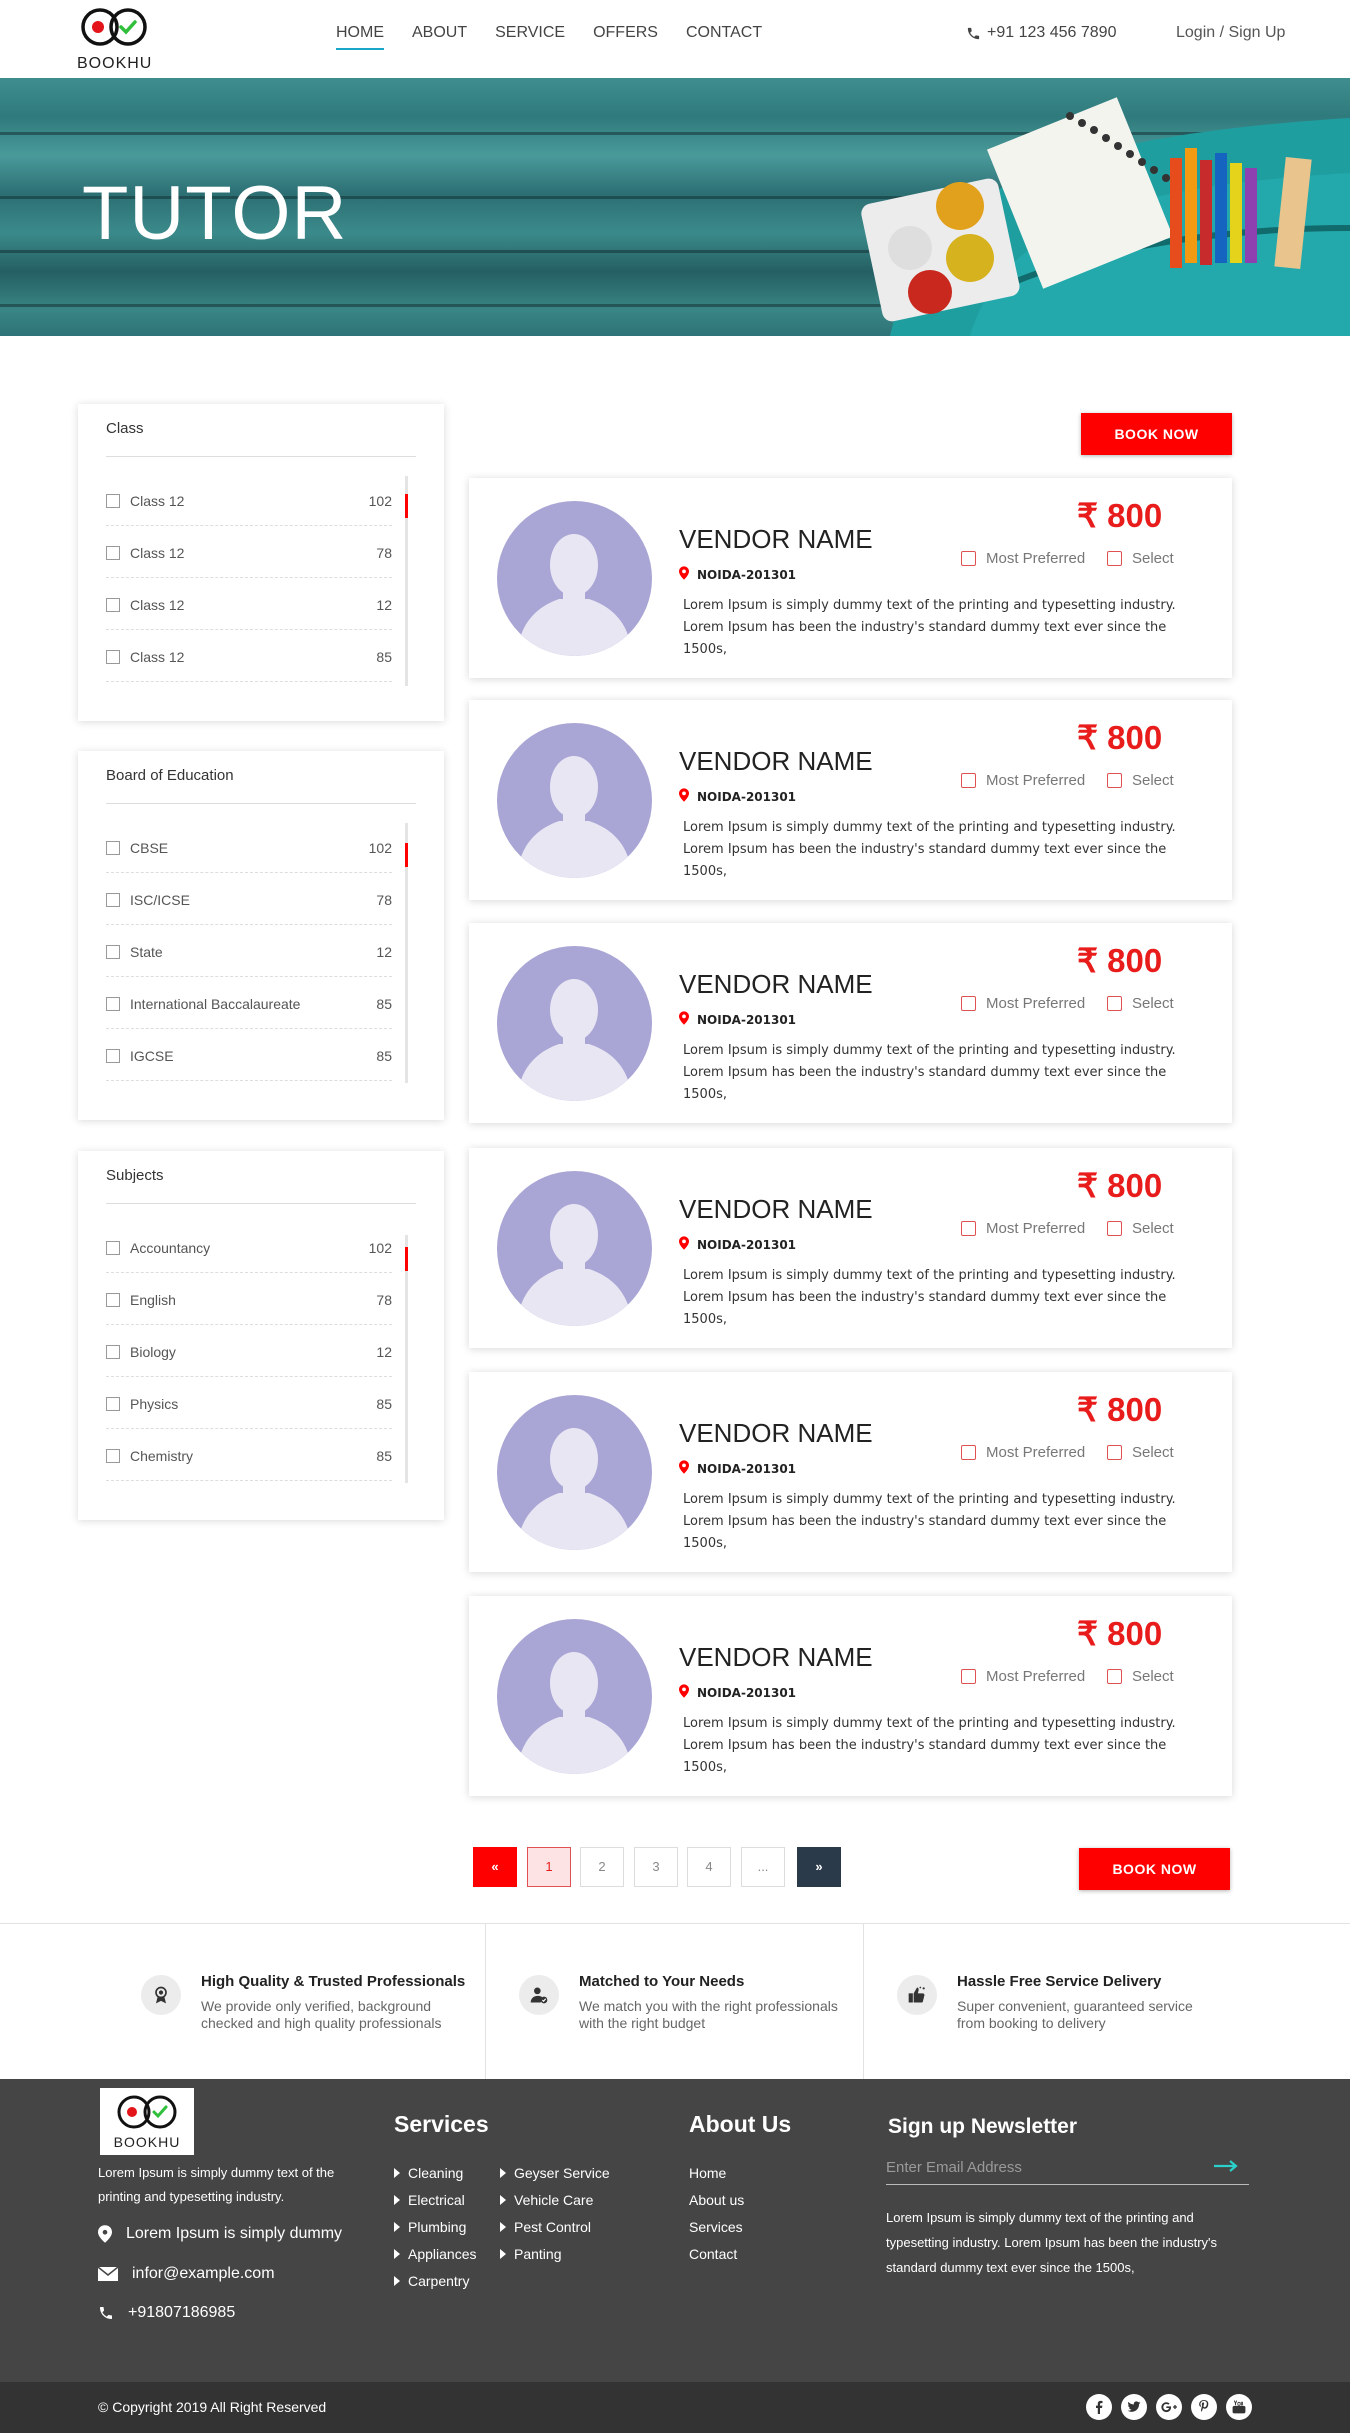  I want to click on footer-logo: BOOKHU, so click(147, 2121).